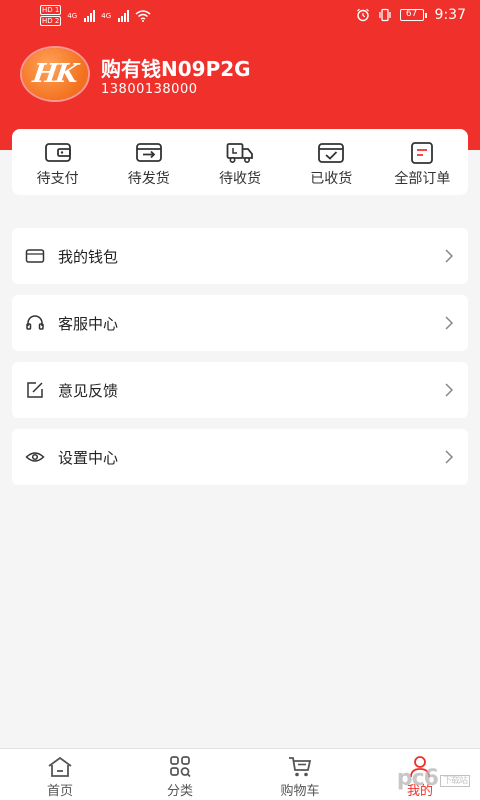 This screenshot has height=800, width=480. I want to click on network-label-2: 4G, so click(106, 15).